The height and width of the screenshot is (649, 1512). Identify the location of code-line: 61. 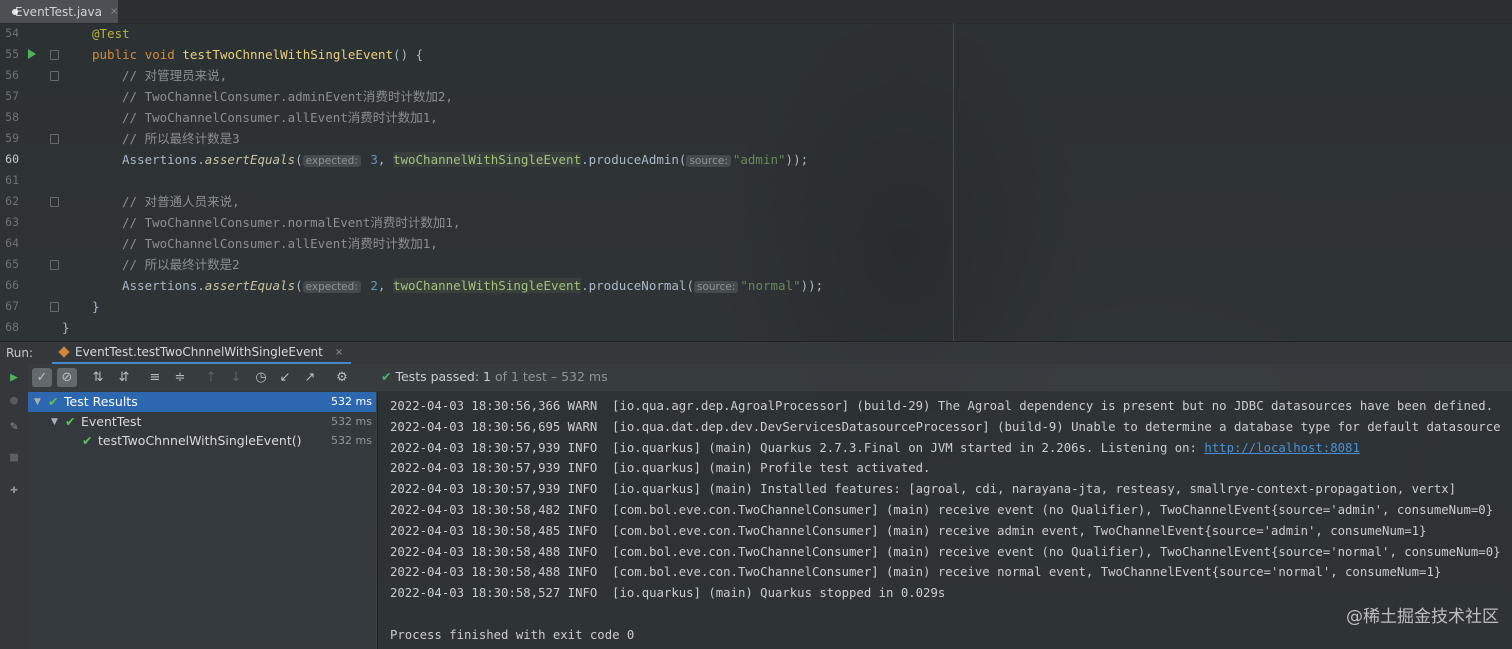
(756, 180).